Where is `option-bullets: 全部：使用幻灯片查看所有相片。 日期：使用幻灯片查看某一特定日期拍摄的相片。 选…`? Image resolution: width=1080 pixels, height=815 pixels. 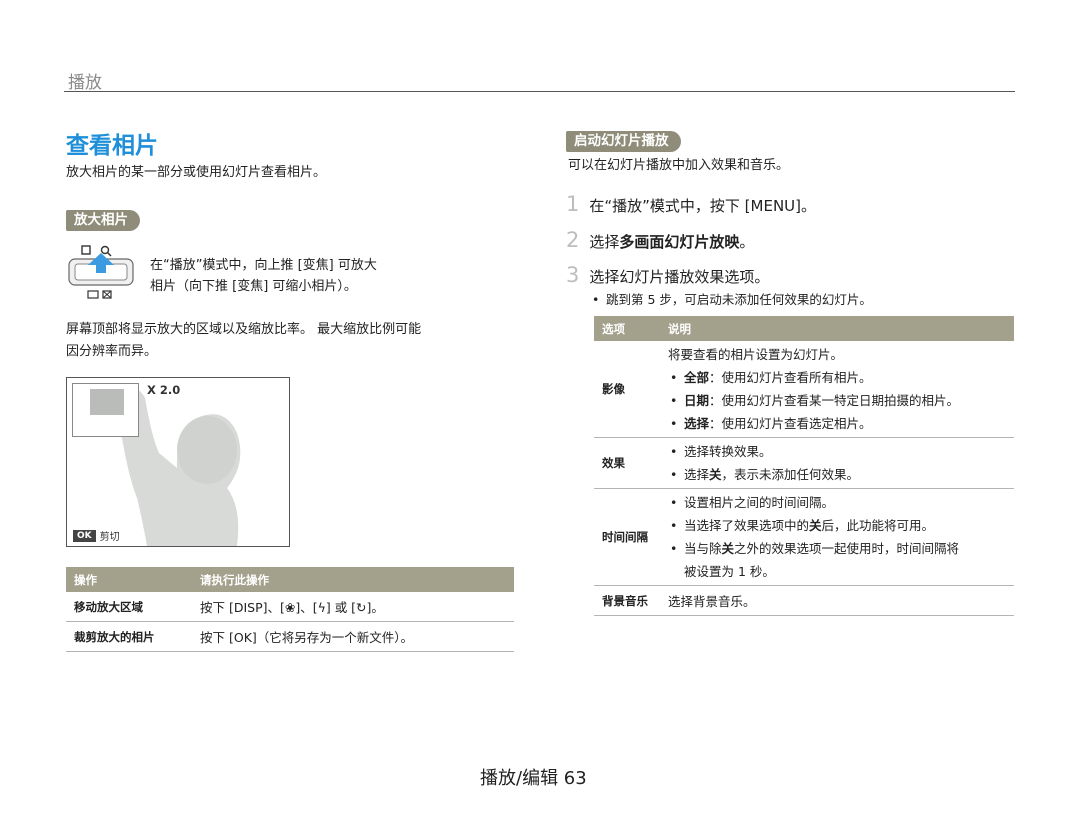 option-bullets: 全部：使用幻灯片查看所有相片。 日期：使用幻灯片查看某一特定日期拍摄的相片。 选… is located at coordinates (837, 400).